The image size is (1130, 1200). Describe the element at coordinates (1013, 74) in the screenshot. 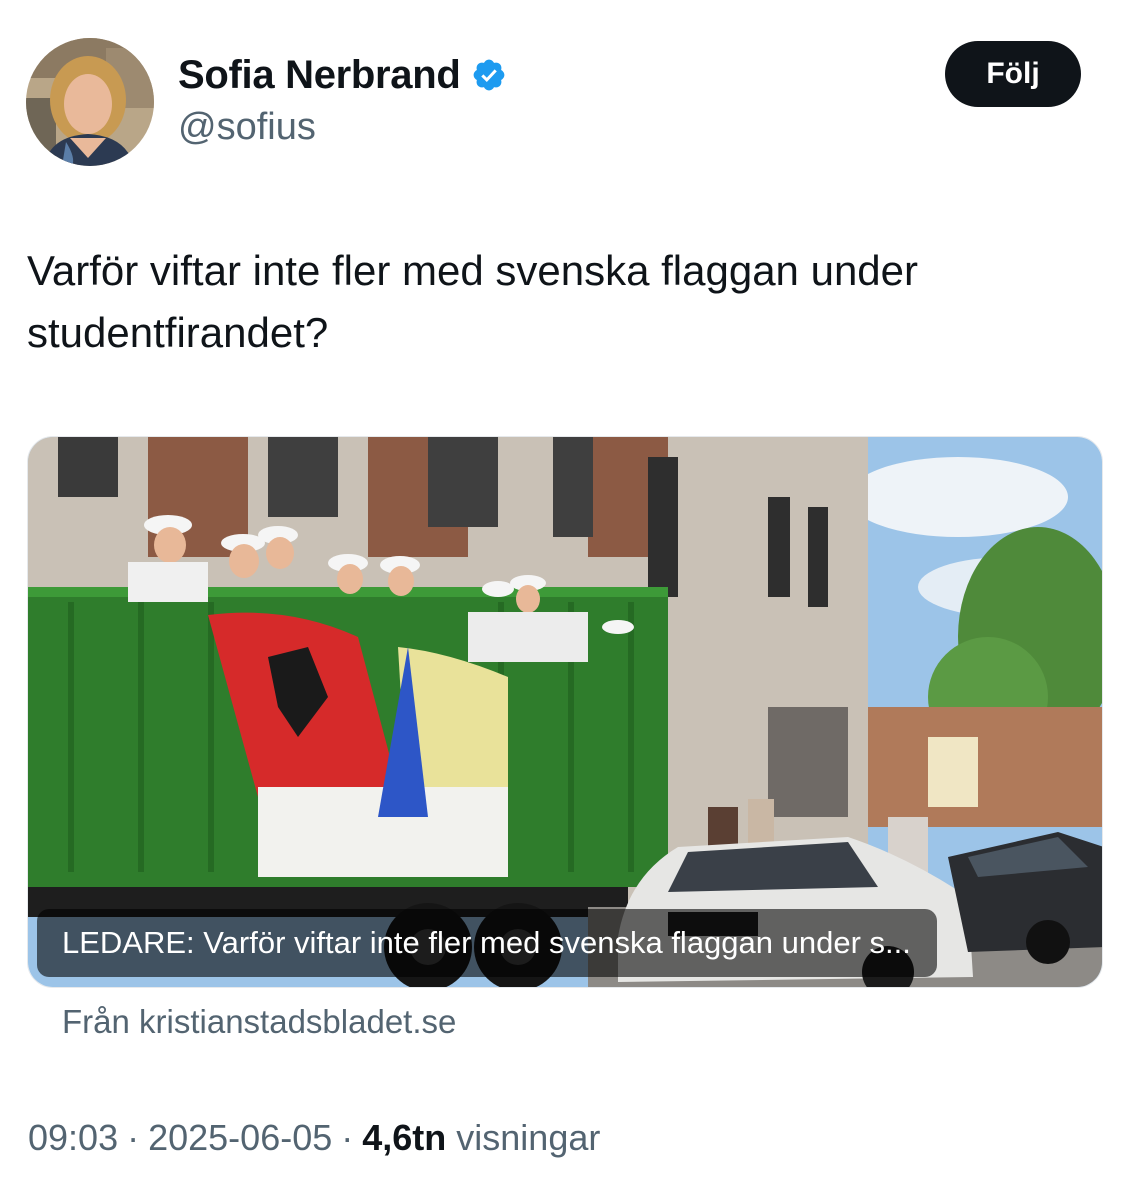

I see `follow-button: Följ` at that location.